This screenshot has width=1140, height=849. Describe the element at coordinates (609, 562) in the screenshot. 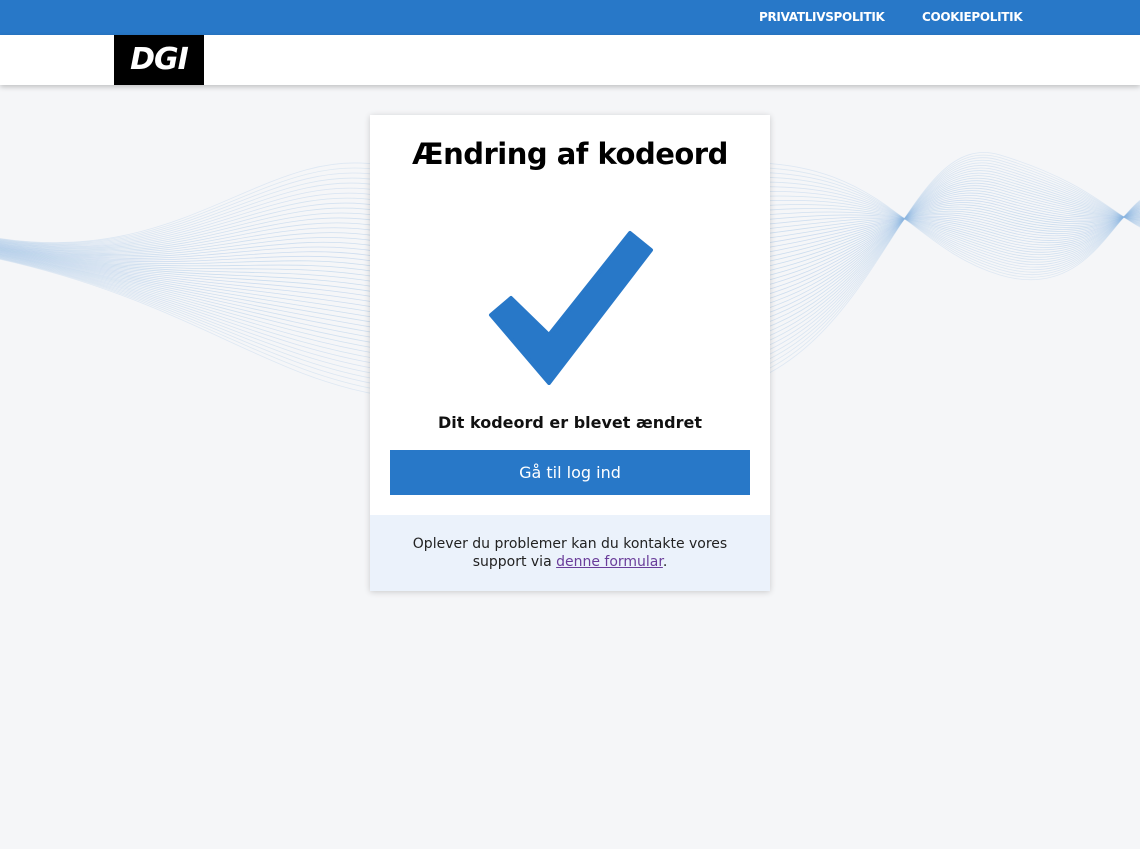

I see `support-form-link: denne formular` at that location.